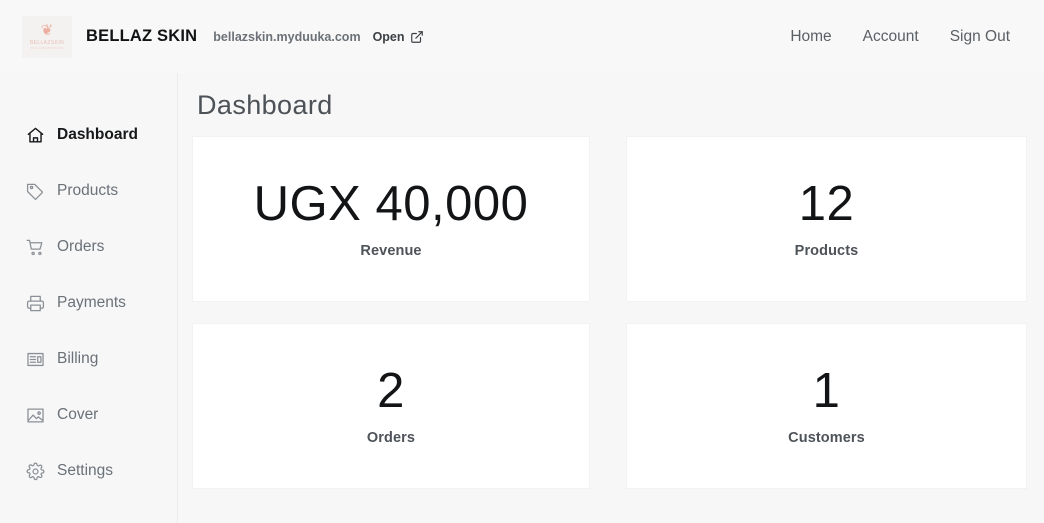 The height and width of the screenshot is (523, 1044). I want to click on open-store-link: Open, so click(398, 37).